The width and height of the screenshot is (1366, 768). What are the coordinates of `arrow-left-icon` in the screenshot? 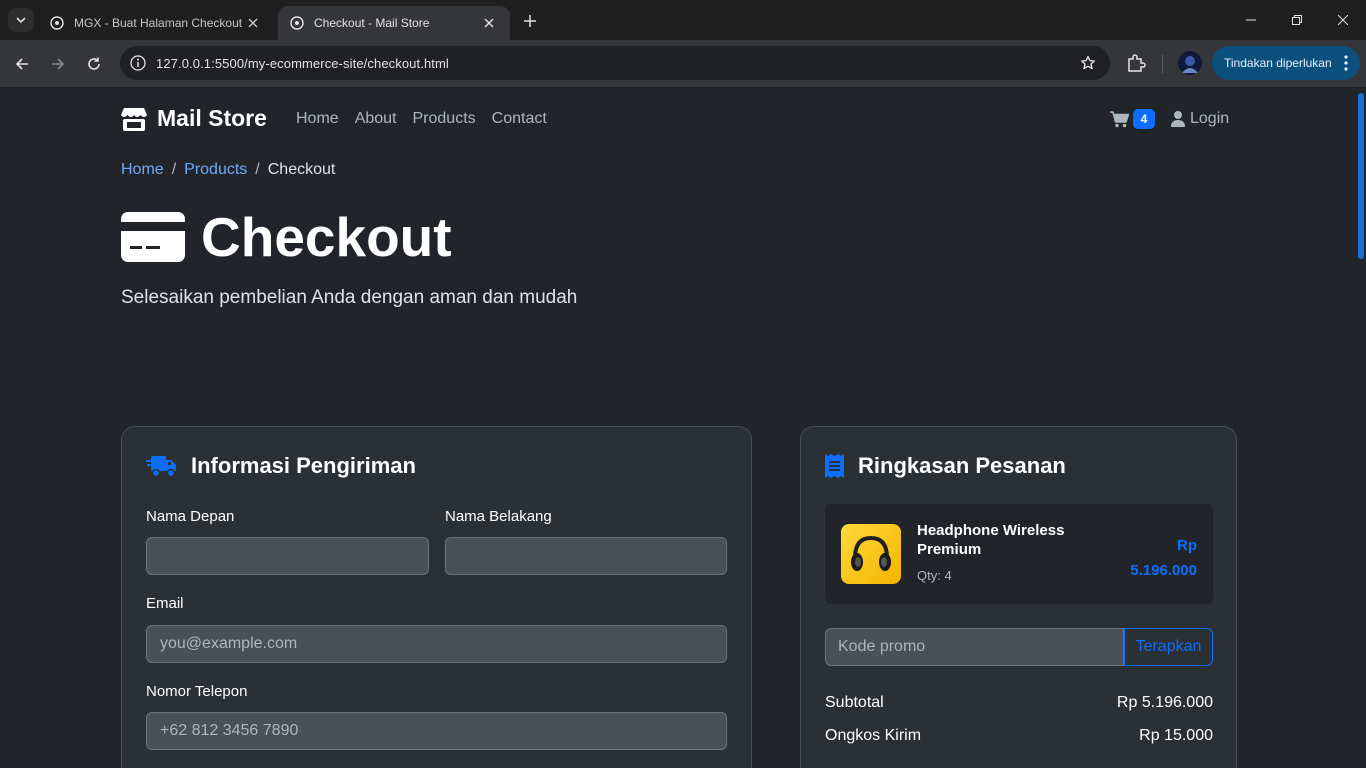 It's located at (21, 64).